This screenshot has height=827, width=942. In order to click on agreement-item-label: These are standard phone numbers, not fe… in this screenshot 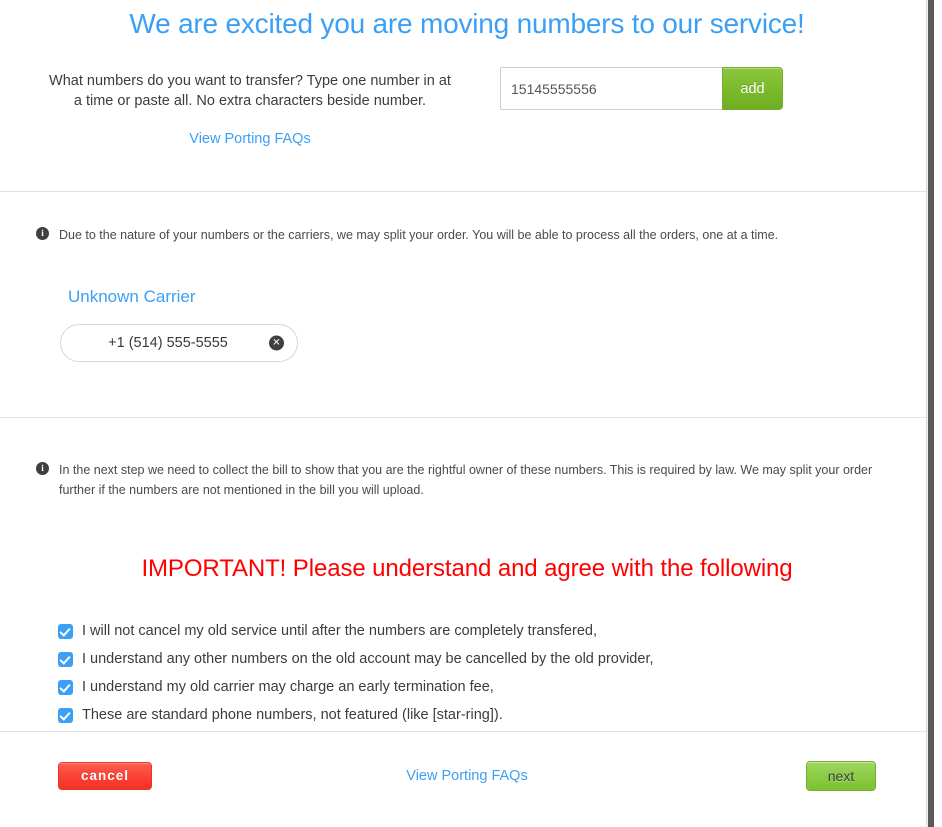, I will do `click(292, 715)`.